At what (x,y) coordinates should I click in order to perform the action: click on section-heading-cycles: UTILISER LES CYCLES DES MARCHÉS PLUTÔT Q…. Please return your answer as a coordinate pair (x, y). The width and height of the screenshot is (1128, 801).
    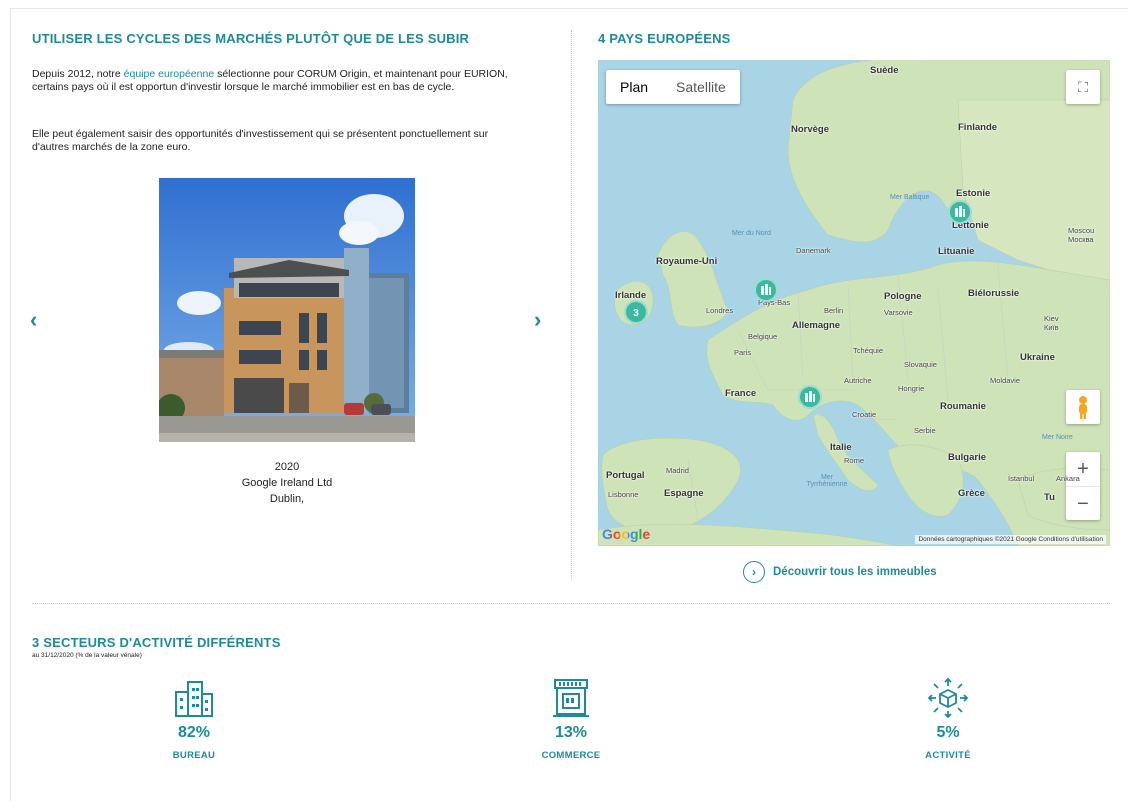
    Looking at the image, I should click on (251, 38).